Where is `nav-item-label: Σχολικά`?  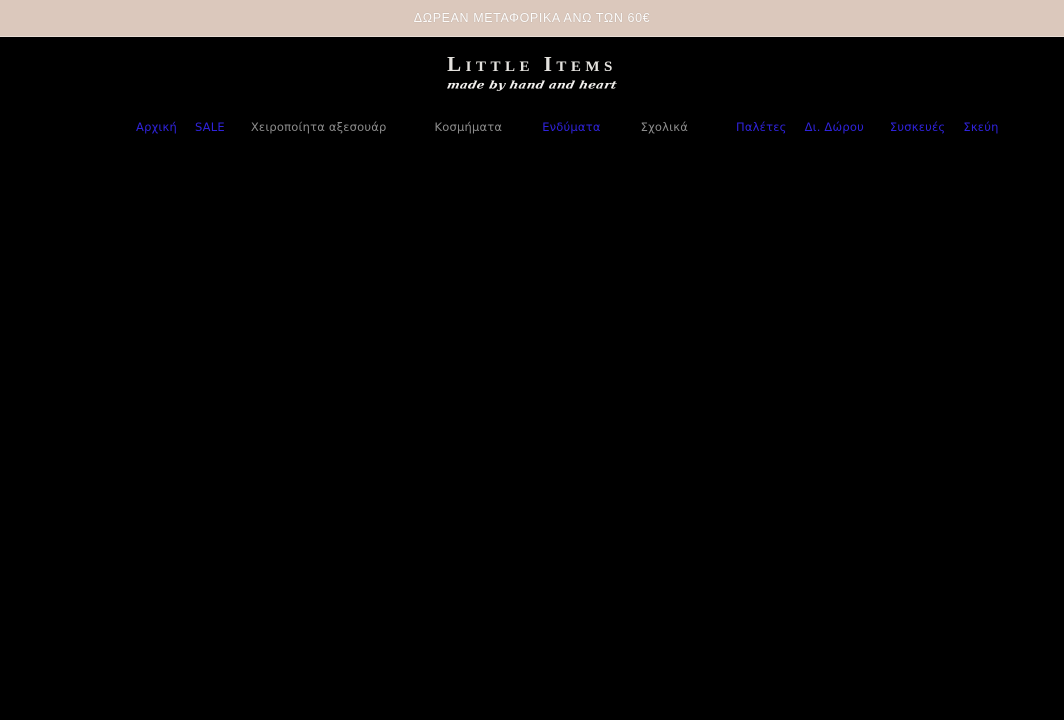
nav-item-label: Σχολικά is located at coordinates (664, 127).